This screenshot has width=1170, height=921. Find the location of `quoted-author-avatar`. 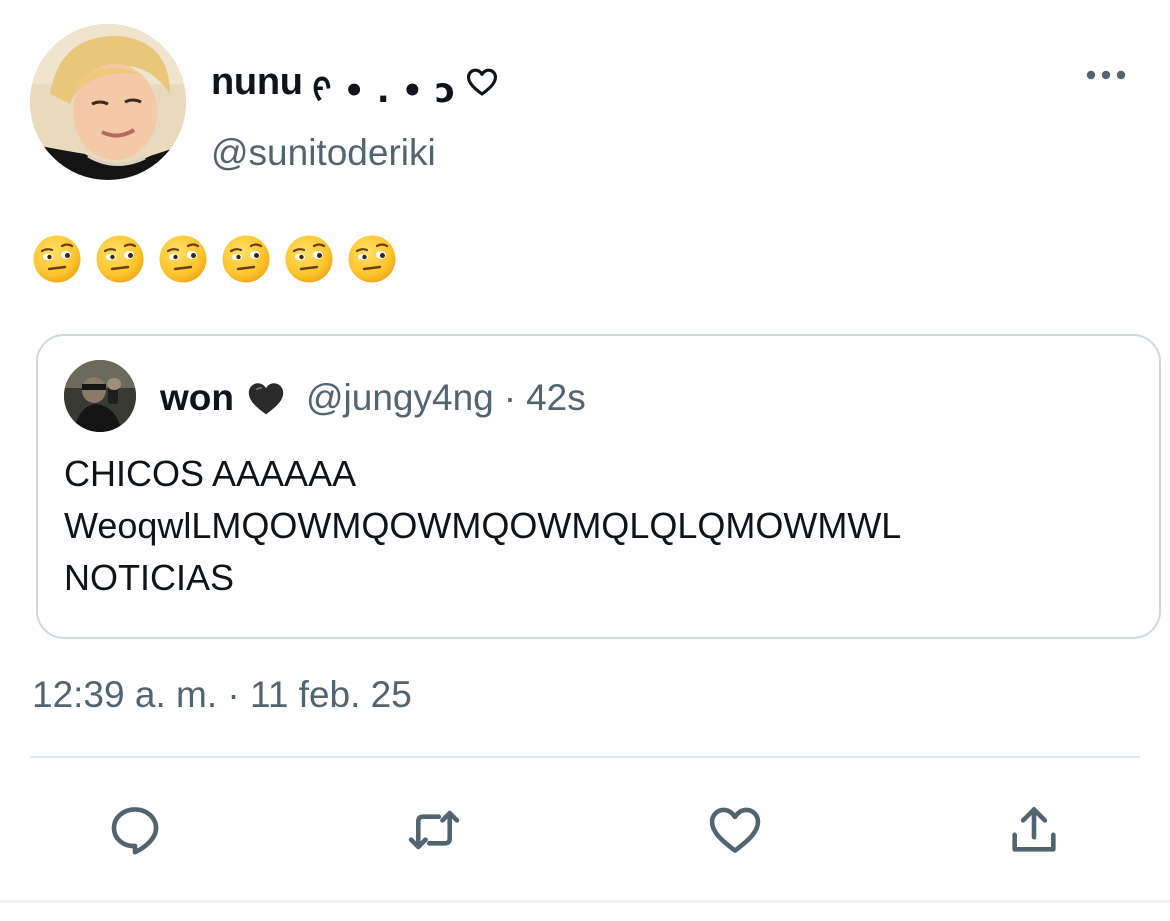

quoted-author-avatar is located at coordinates (100, 396).